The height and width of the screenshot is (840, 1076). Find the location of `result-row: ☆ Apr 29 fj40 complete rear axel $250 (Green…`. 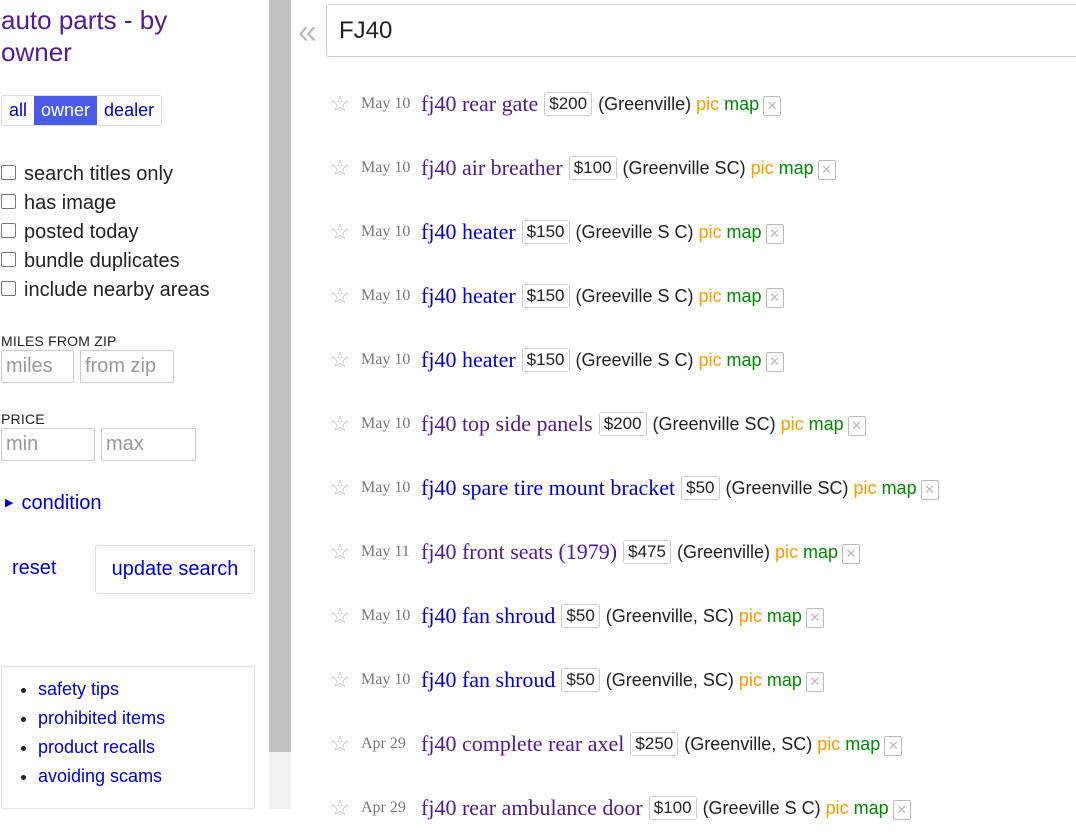

result-row: ☆ Apr 29 fj40 complete rear axel $250 (Green… is located at coordinates (634, 744).